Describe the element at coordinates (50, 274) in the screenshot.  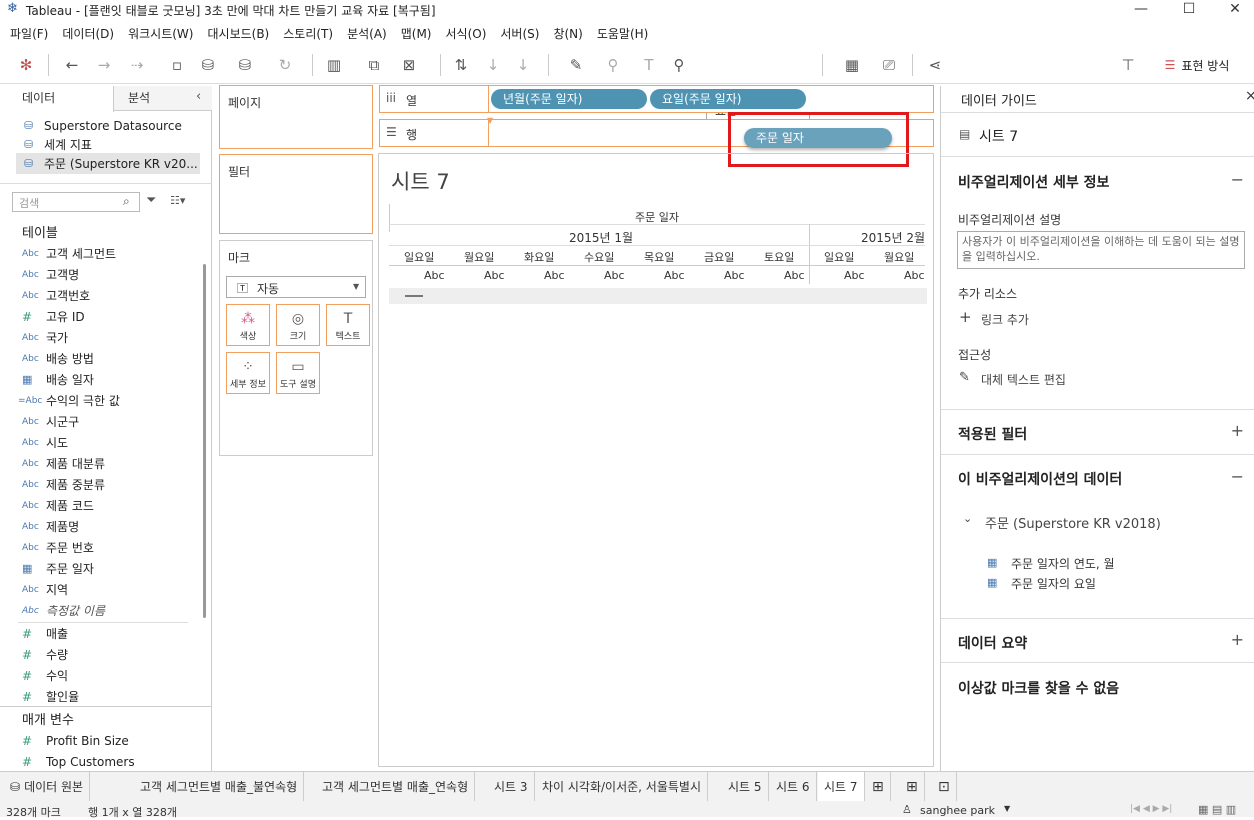
I see `dimension-field: Abc 고객명` at that location.